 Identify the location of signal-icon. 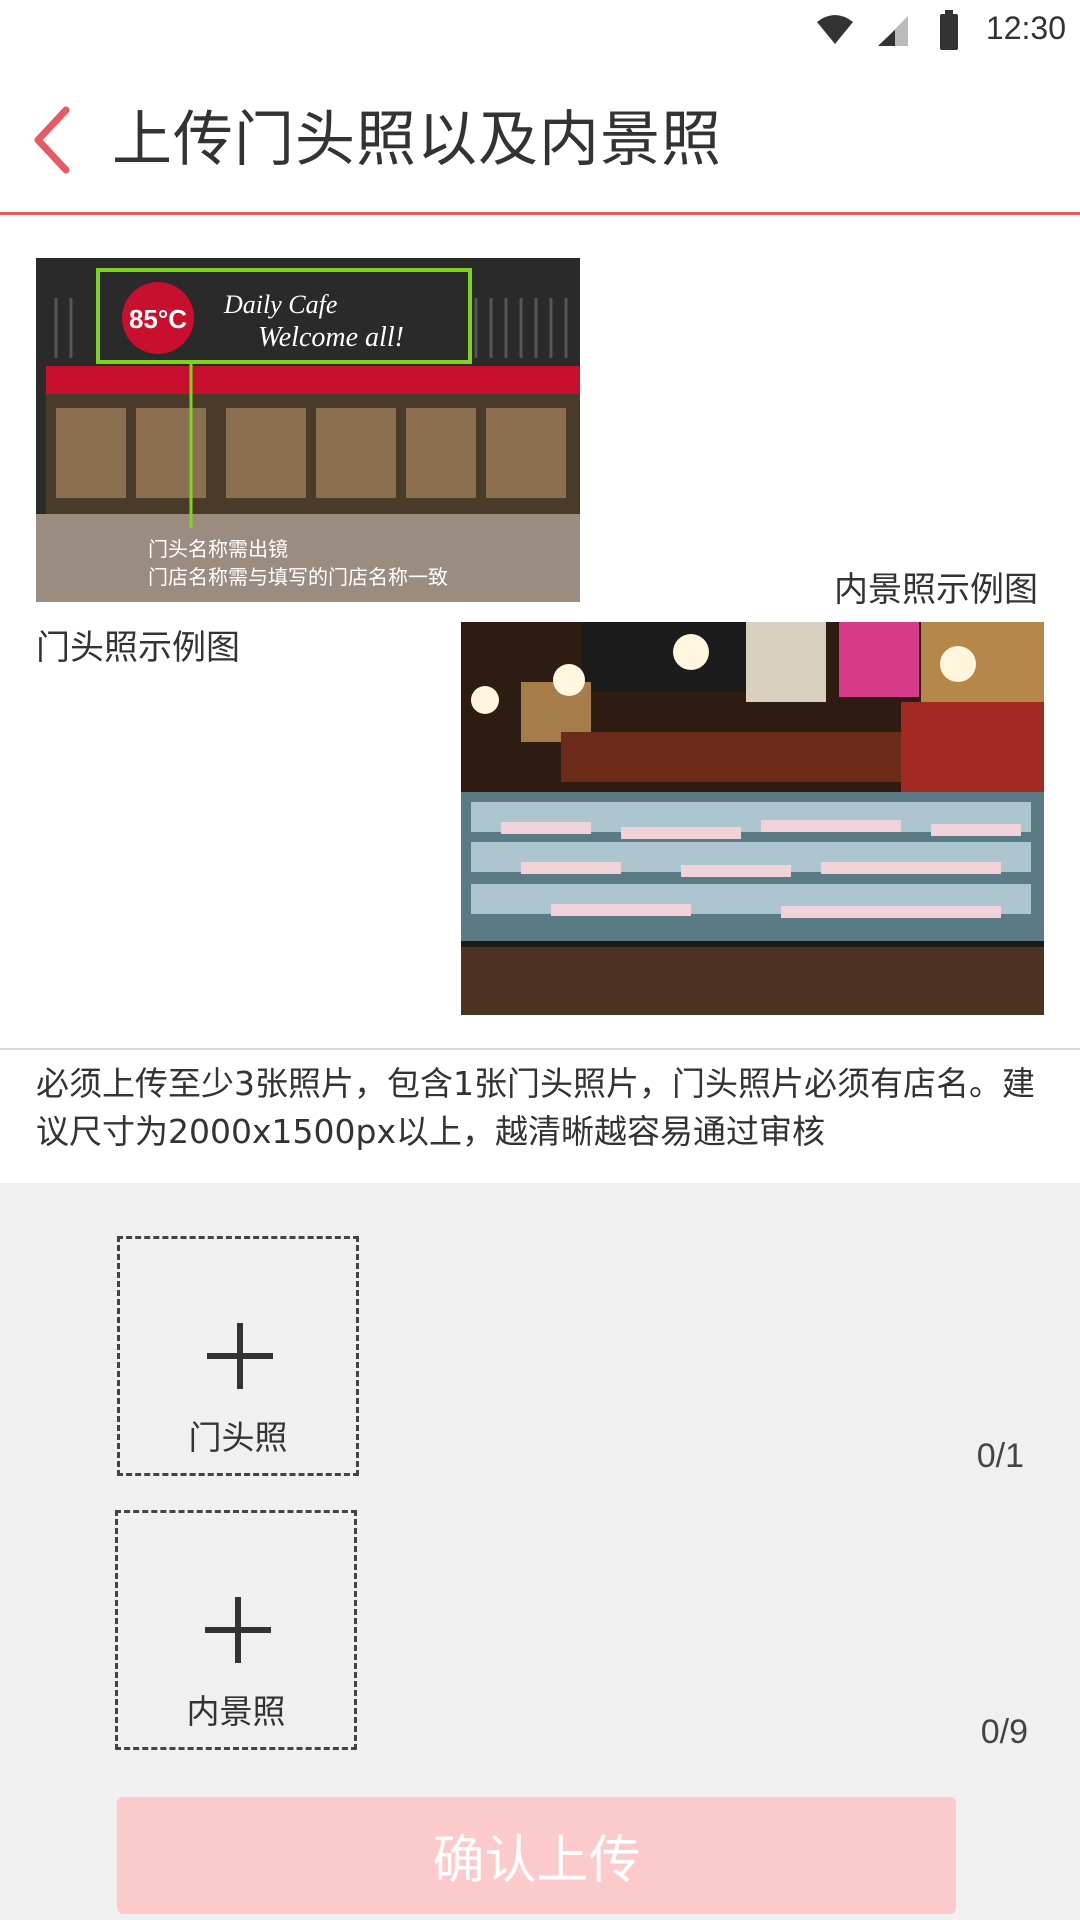
(893, 31).